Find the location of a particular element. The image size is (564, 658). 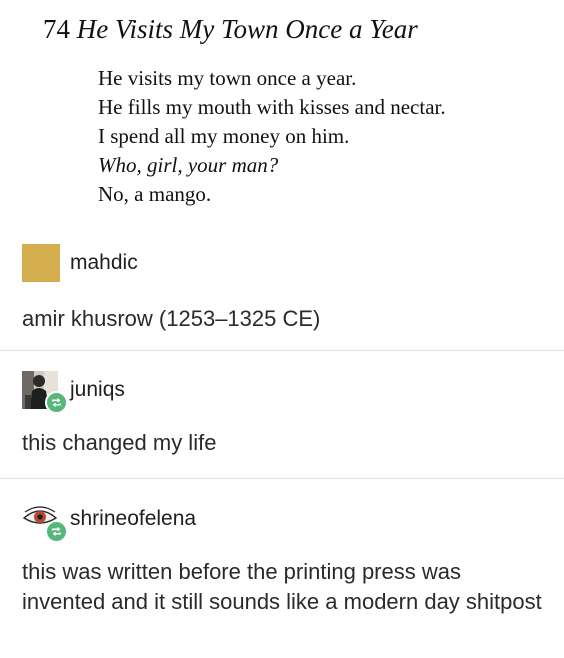

poem-line: He visits my town once a year. is located at coordinates (227, 78).